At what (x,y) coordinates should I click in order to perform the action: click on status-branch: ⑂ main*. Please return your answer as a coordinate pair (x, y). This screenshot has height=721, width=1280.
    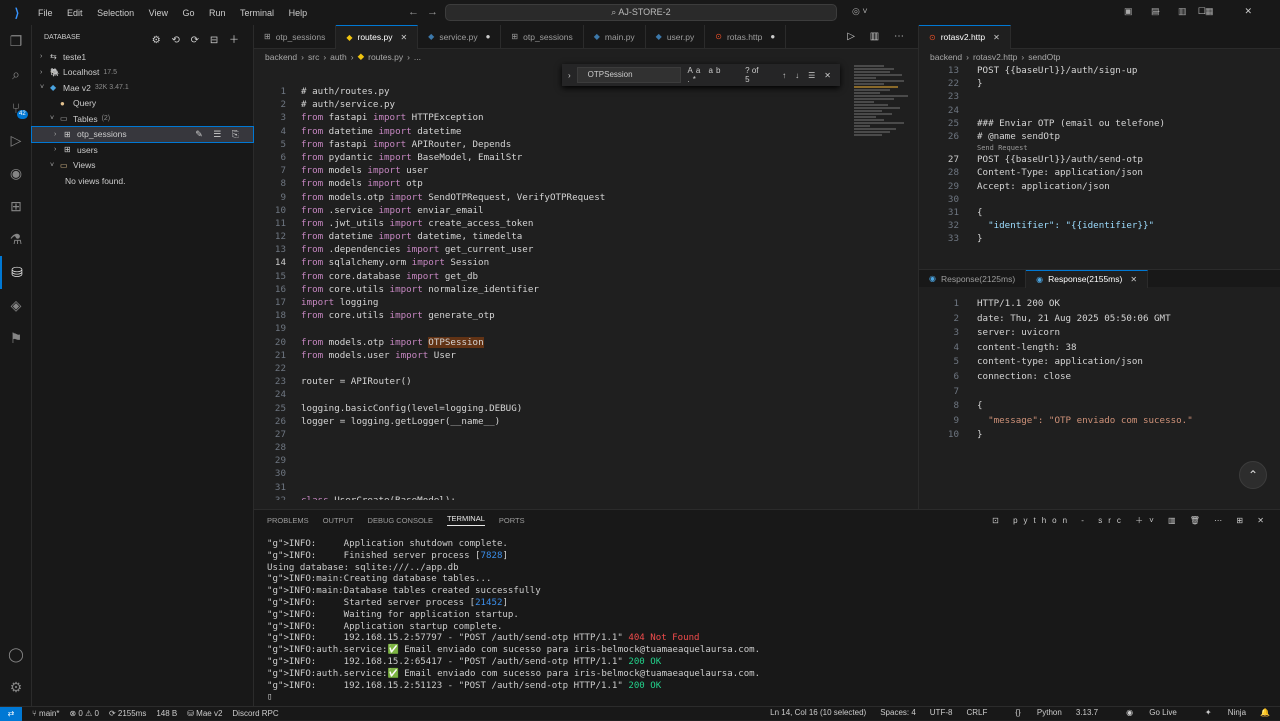
    Looking at the image, I should click on (45, 713).